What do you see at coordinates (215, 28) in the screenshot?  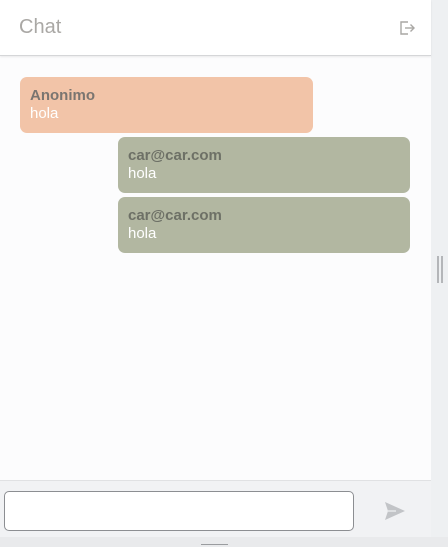 I see `chat-header: Chat` at bounding box center [215, 28].